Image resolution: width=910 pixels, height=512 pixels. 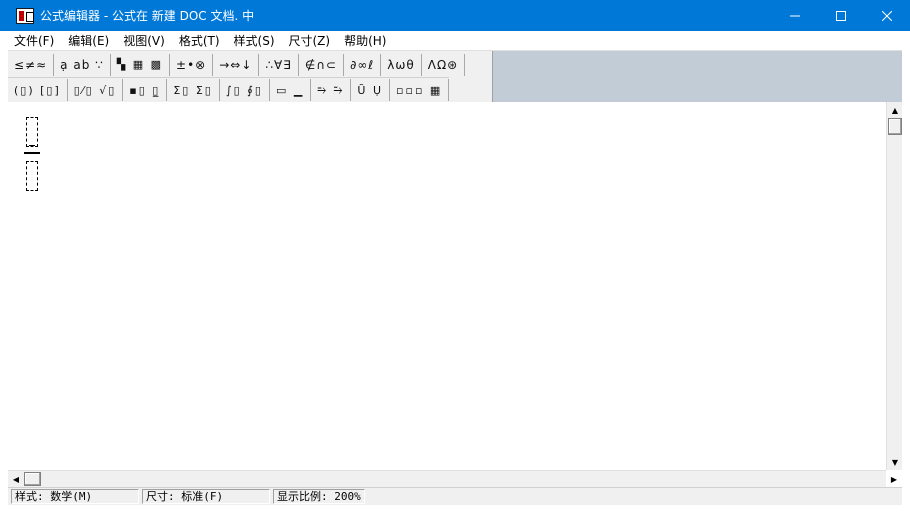 I want to click on relational-symbols-button: ≤≠≈, so click(x=31, y=64).